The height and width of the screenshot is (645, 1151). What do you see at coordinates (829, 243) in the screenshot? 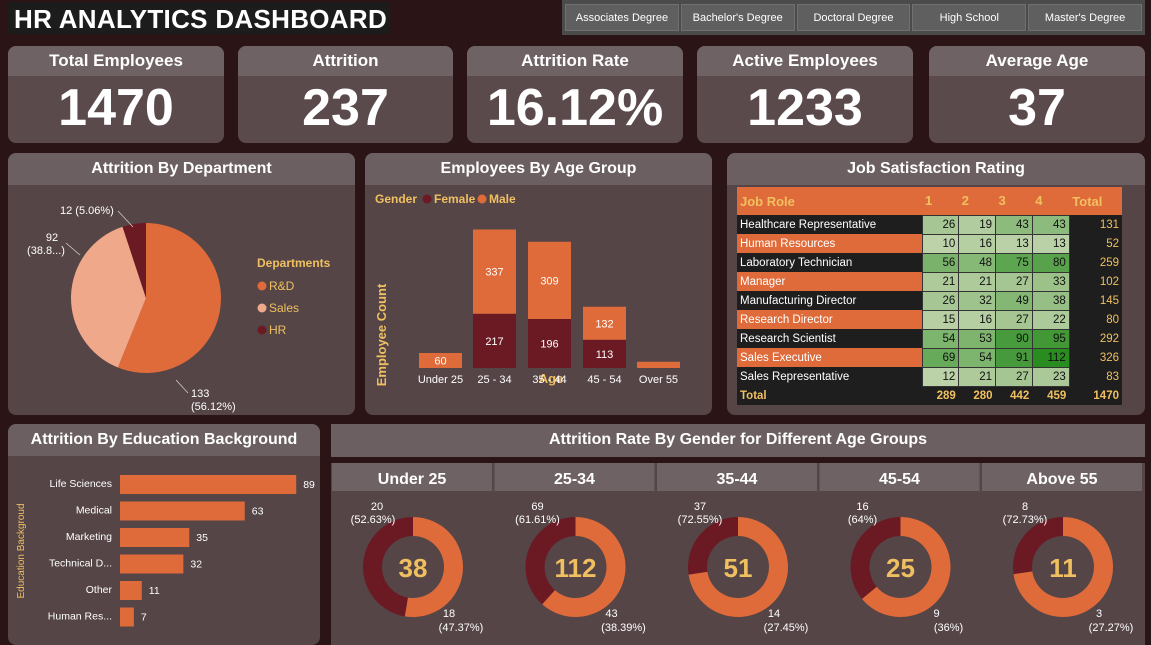
I see `job-role-cell: Human Resources` at bounding box center [829, 243].